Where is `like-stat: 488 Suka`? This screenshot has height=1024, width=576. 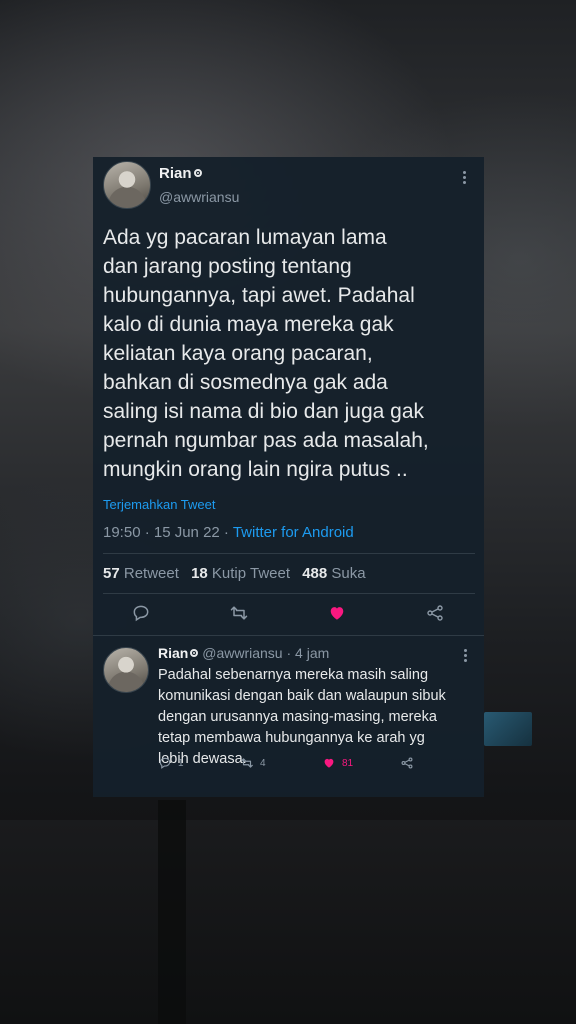
like-stat: 488 Suka is located at coordinates (333, 573).